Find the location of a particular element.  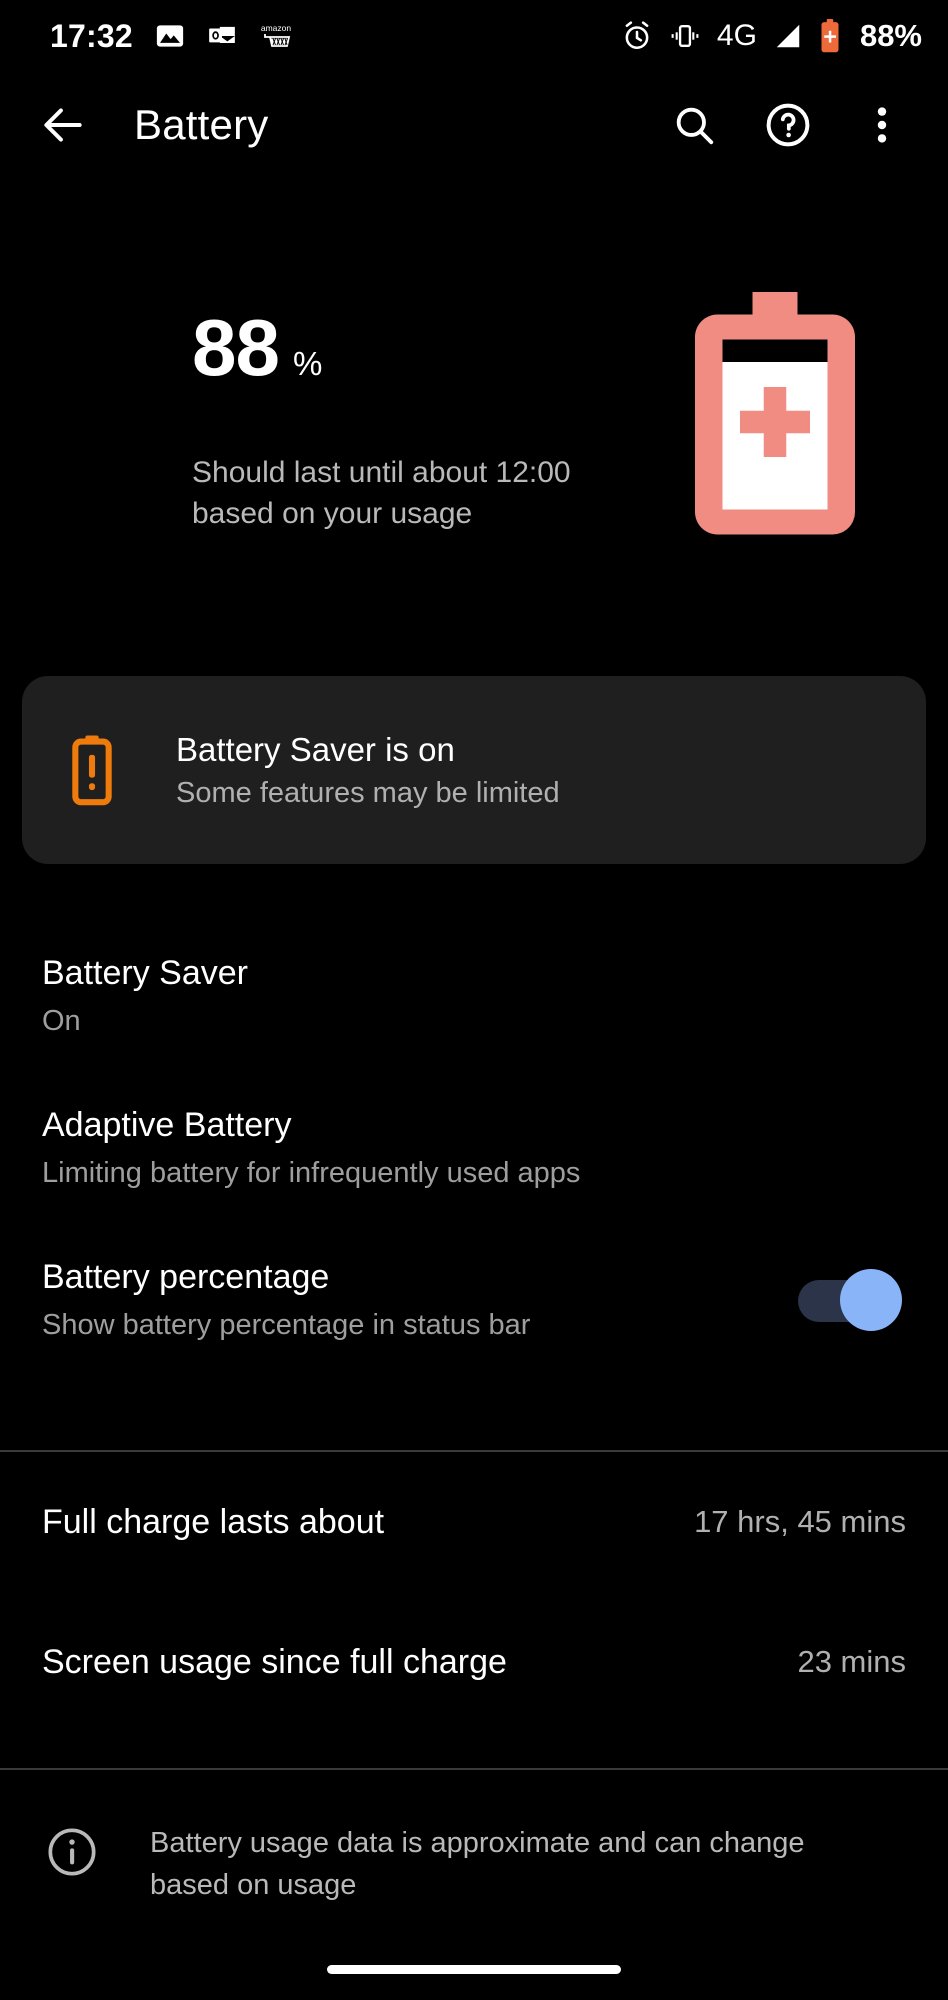

preference-texts: Battery Saver On is located at coordinates (474, 996).